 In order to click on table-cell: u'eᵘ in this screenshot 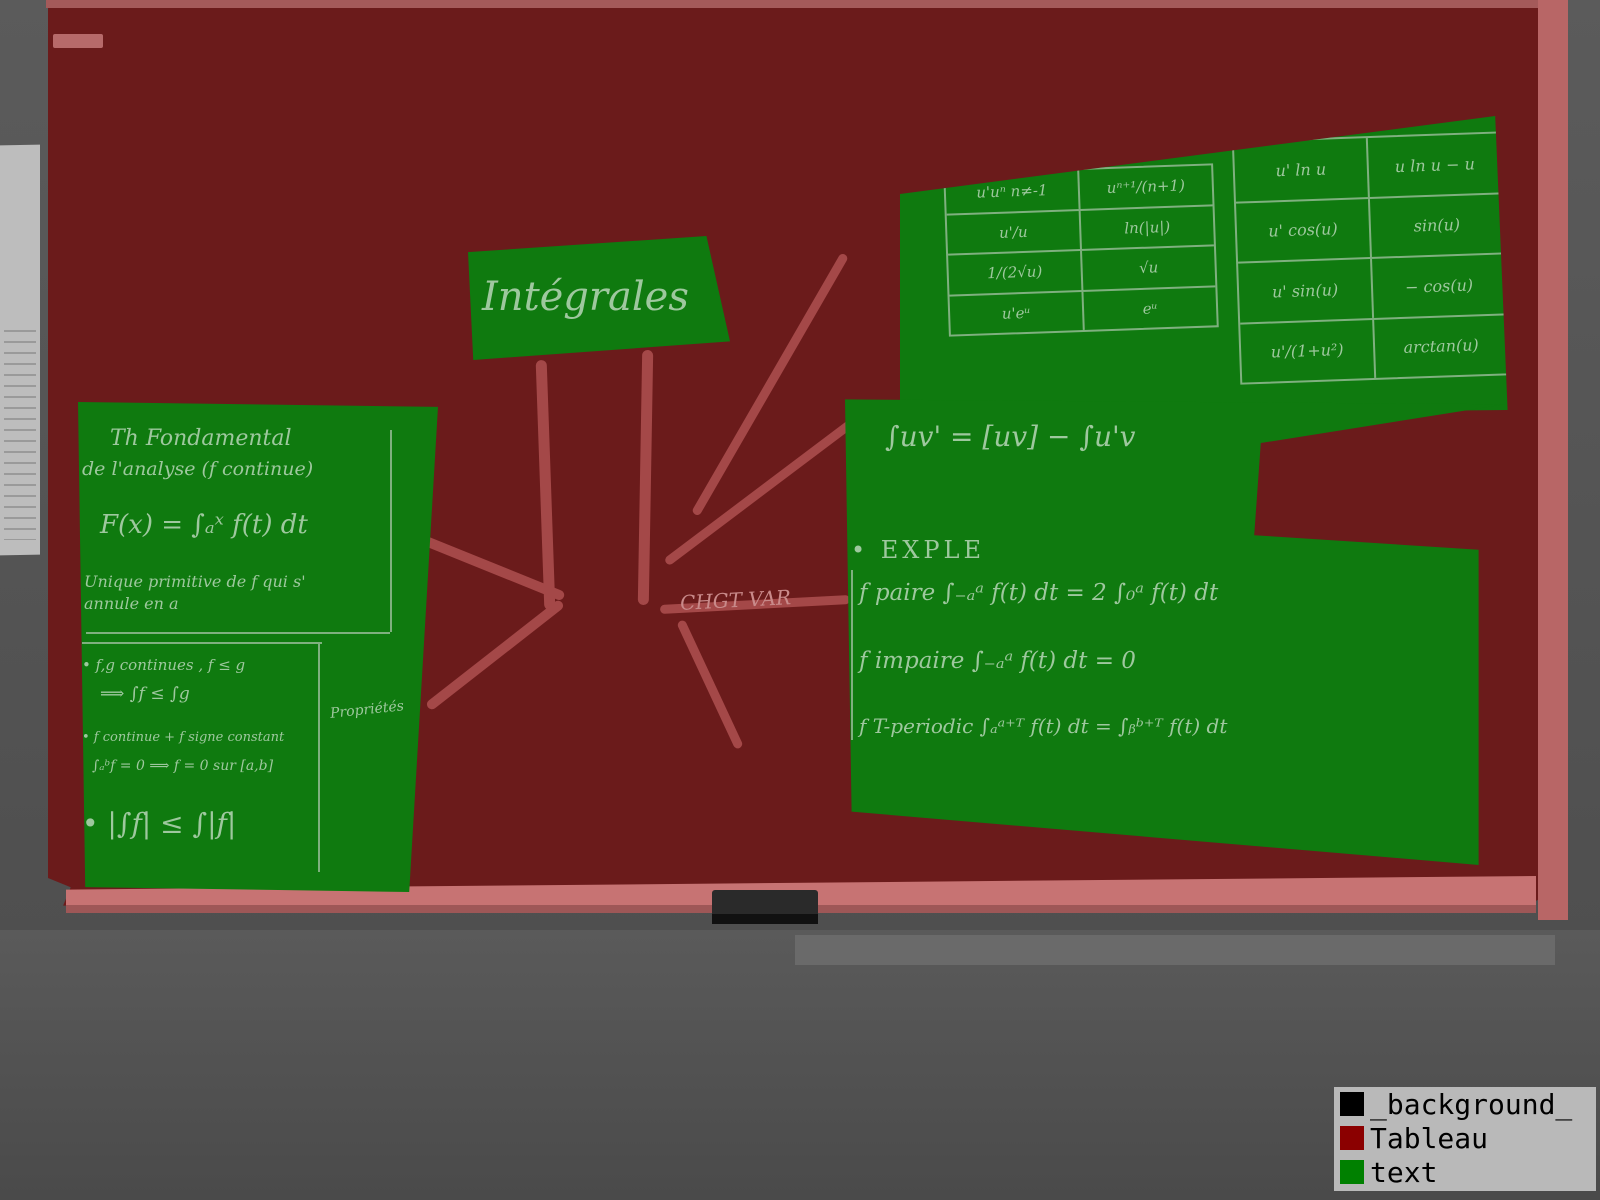, I will do `click(1017, 313)`.